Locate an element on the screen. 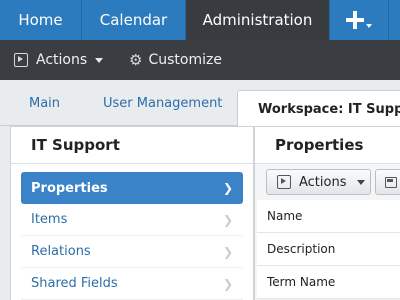 This screenshot has width=400, height=300. sub-toolbar: Actions ⚙ Customize is located at coordinates (200, 60).